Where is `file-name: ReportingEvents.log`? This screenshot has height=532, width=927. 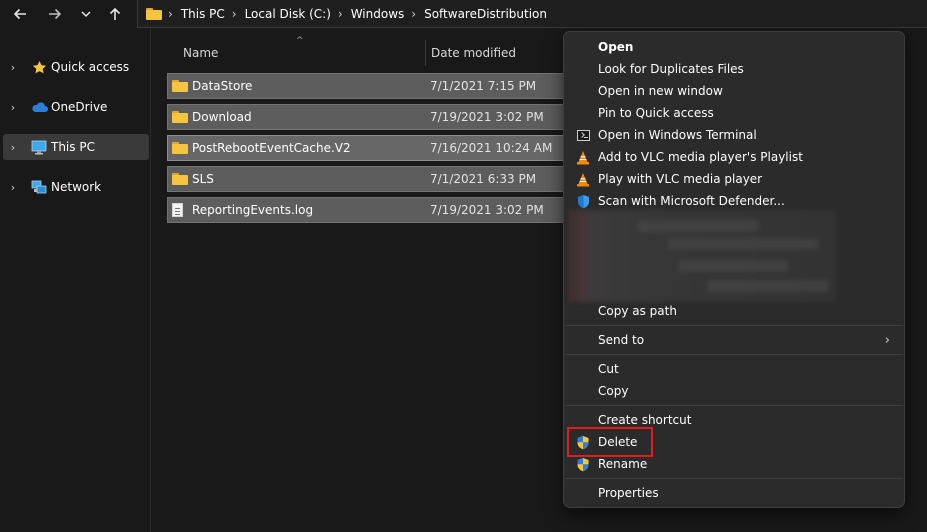 file-name: ReportingEvents.log is located at coordinates (253, 210).